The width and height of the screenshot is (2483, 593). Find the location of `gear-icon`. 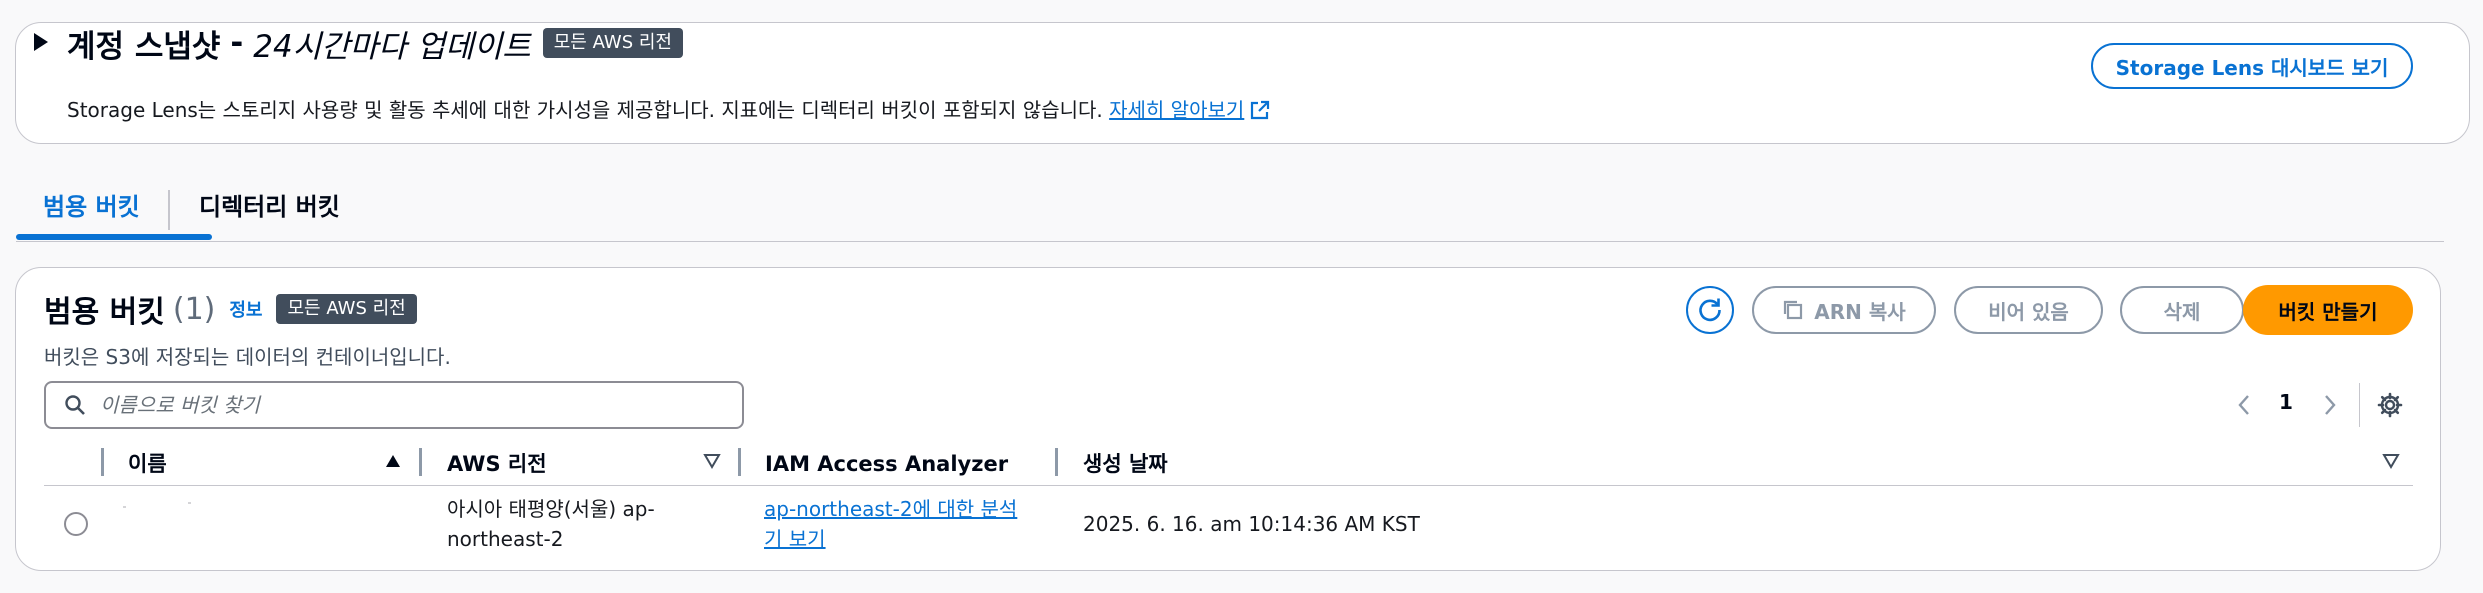

gear-icon is located at coordinates (2390, 405).